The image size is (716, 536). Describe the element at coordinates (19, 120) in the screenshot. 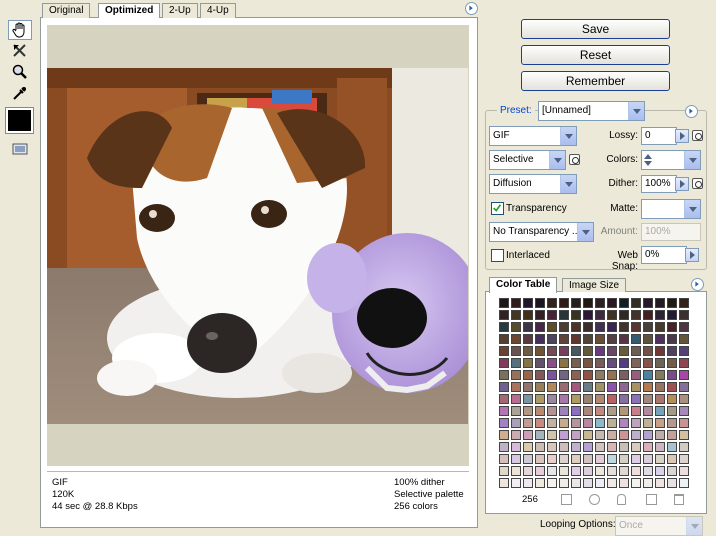

I see `eyedropper-color-swatch` at that location.